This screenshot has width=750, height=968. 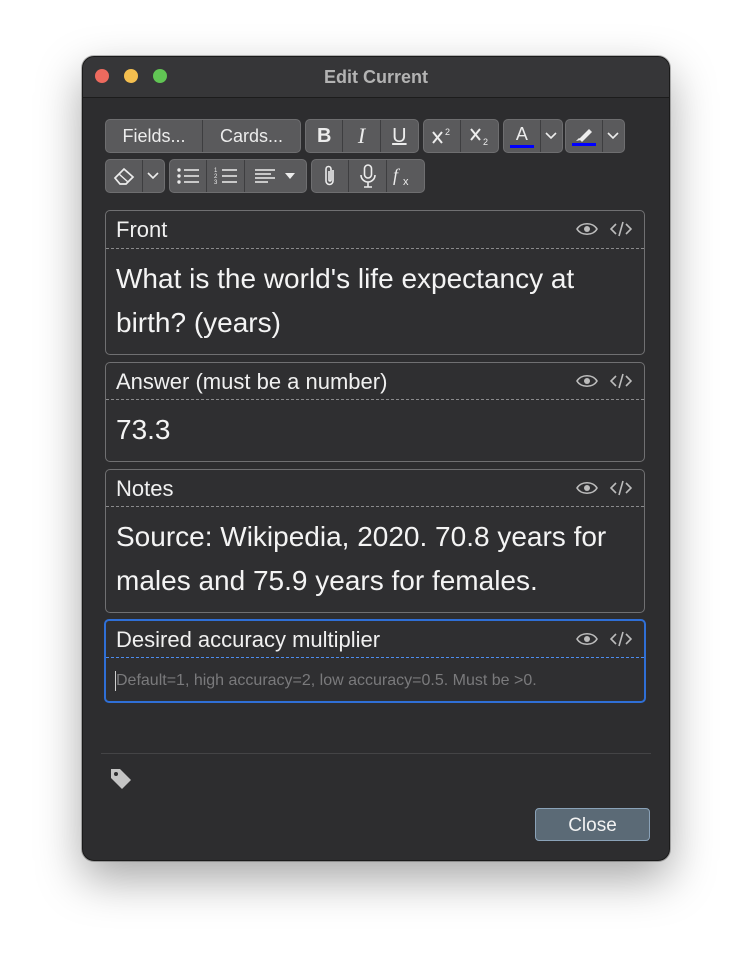 I want to click on close-button: Close, so click(x=592, y=824).